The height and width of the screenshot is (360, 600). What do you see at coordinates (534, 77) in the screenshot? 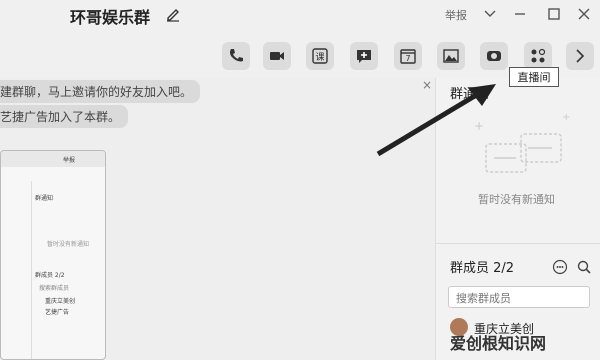
I see `live-stream-tooltip: 直播间` at bounding box center [534, 77].